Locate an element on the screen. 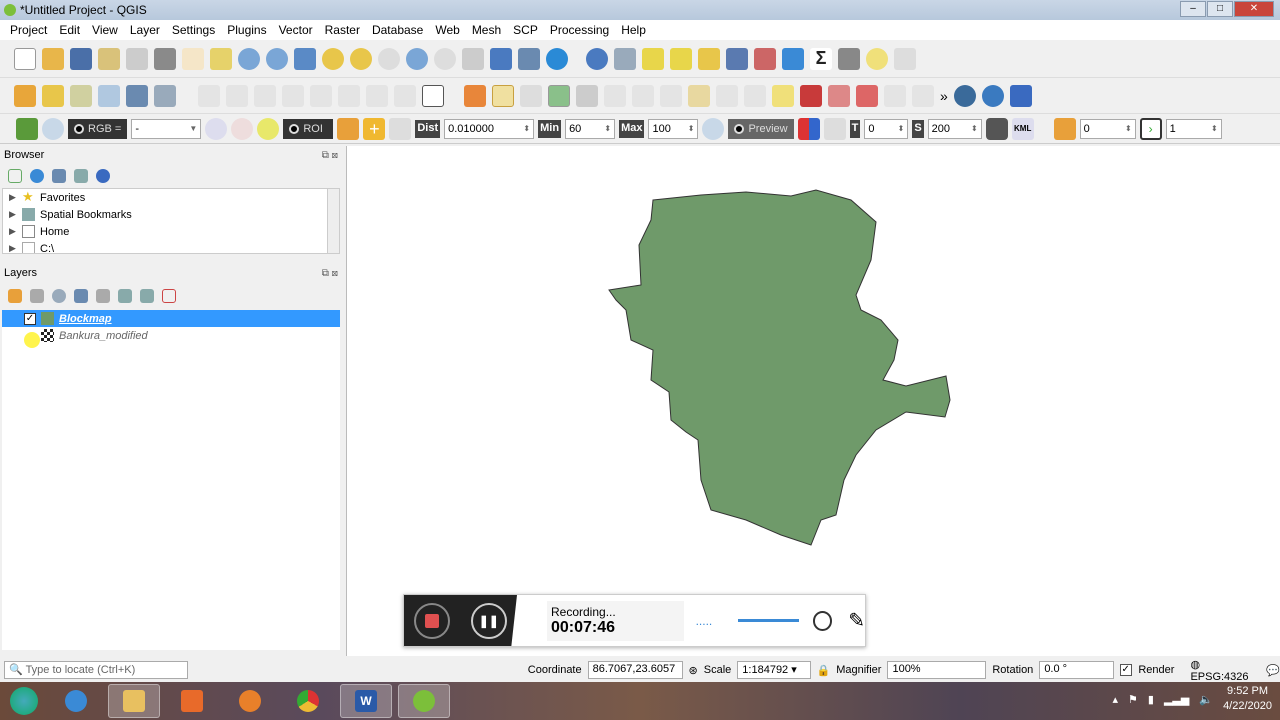 The height and width of the screenshot is (720, 1280). add-virtual-layer-icon is located at coordinates (165, 95).